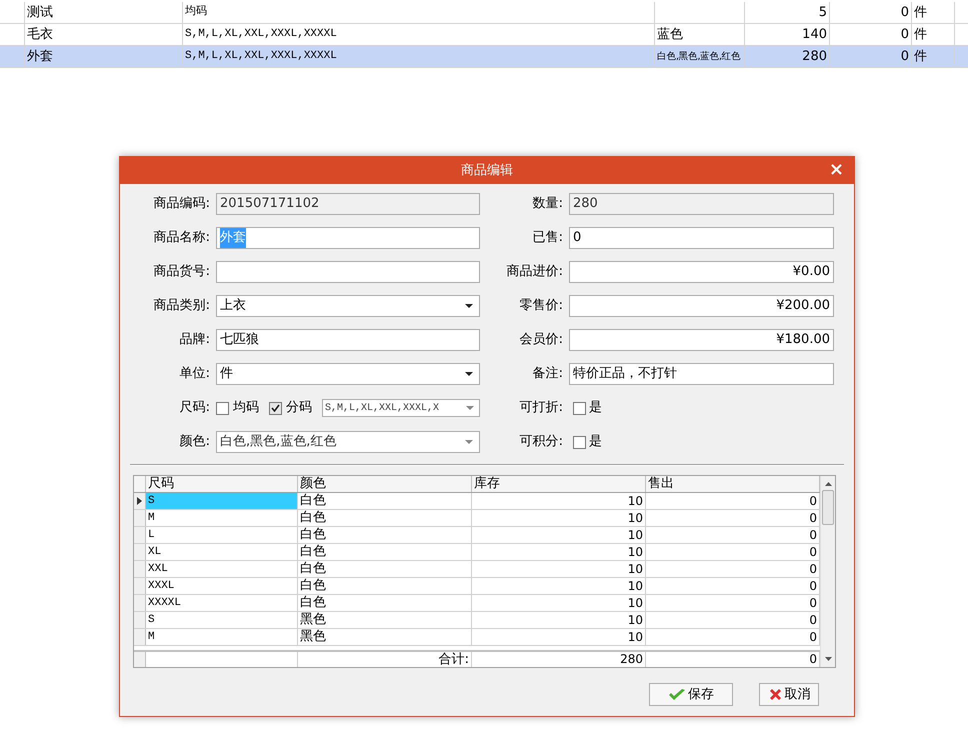 The width and height of the screenshot is (968, 739). I want to click on table-cell-text: 5, so click(822, 13).